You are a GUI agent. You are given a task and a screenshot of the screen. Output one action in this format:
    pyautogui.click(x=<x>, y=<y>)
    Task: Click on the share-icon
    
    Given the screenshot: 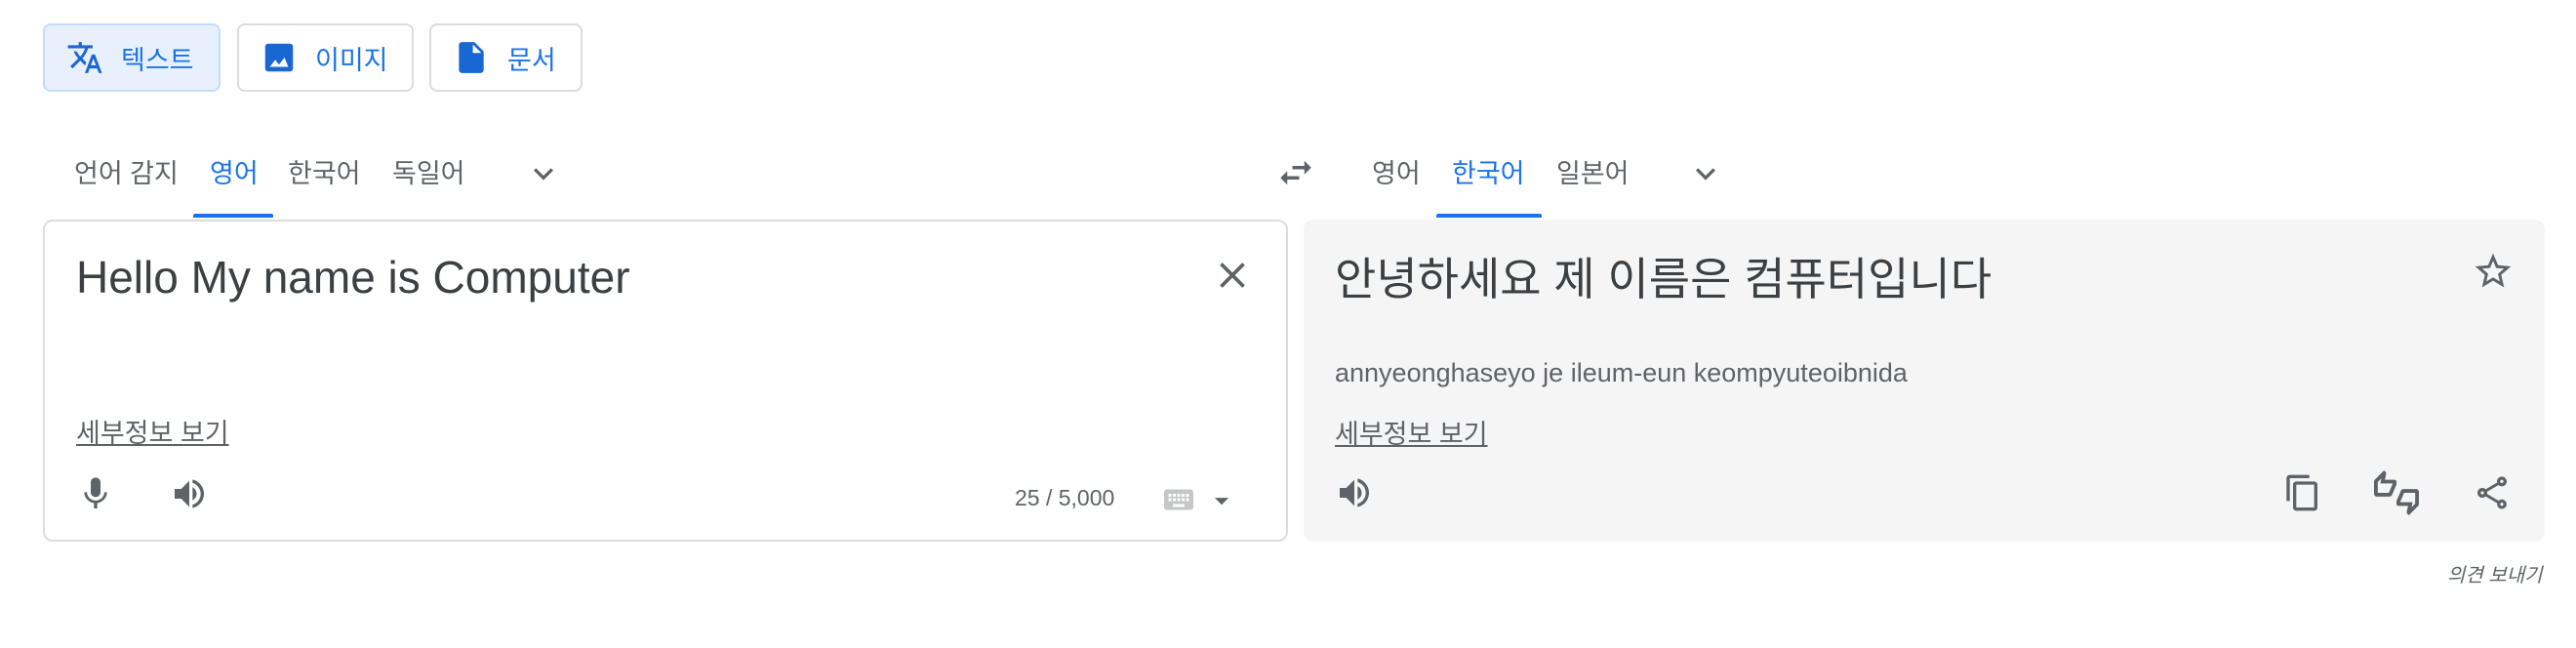 What is the action you would take?
    pyautogui.click(x=2492, y=493)
    